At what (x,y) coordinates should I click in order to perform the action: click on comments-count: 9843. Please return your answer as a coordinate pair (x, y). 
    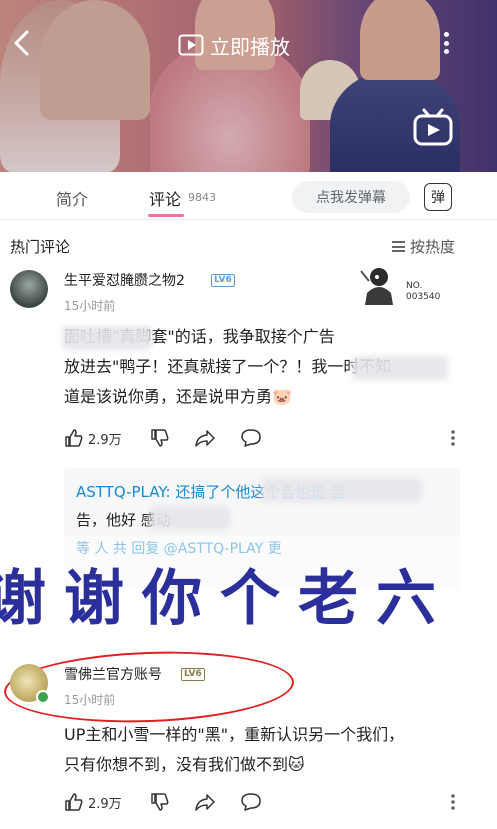
    Looking at the image, I should click on (202, 197).